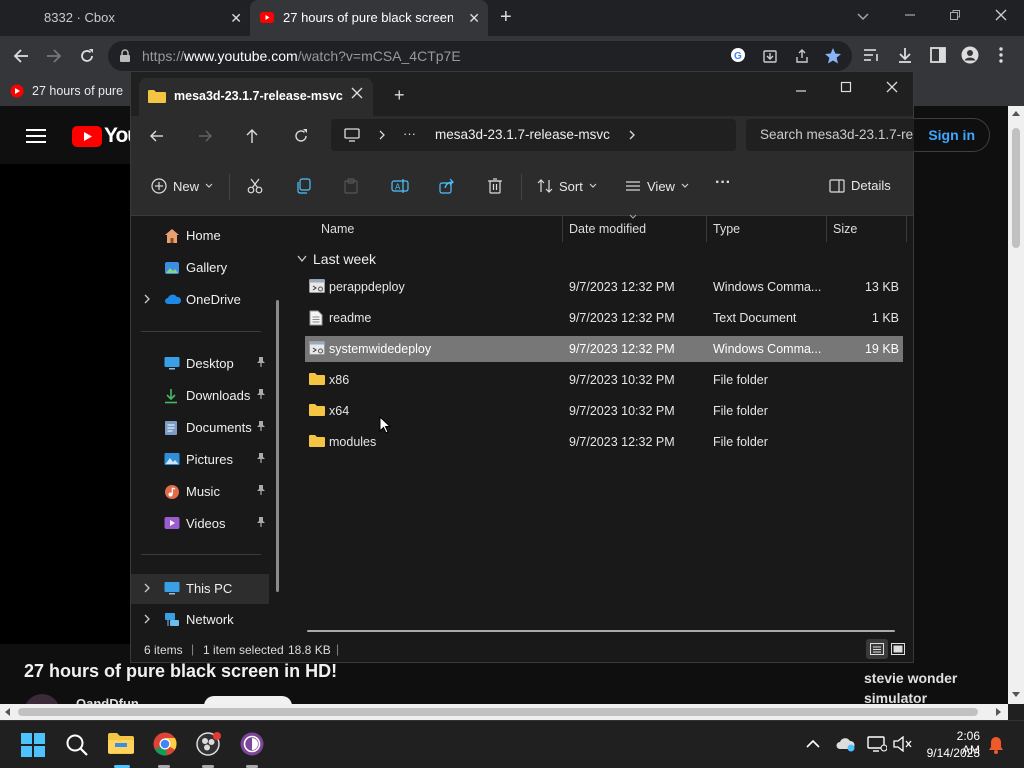 The width and height of the screenshot is (1024, 768). What do you see at coordinates (905, 55) in the screenshot?
I see `downloads-icon` at bounding box center [905, 55].